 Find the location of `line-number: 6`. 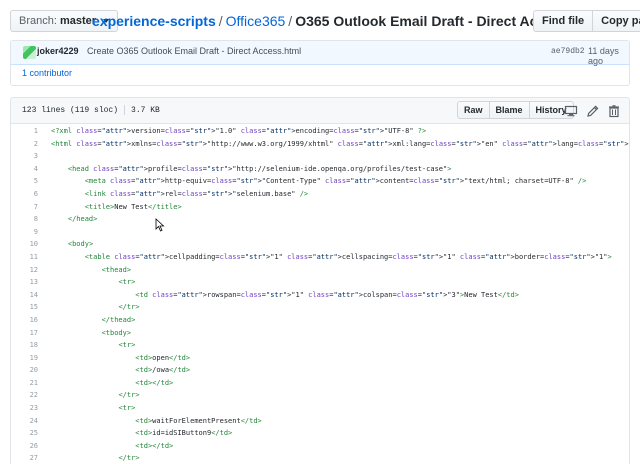

line-number: 6 is located at coordinates (24, 194).